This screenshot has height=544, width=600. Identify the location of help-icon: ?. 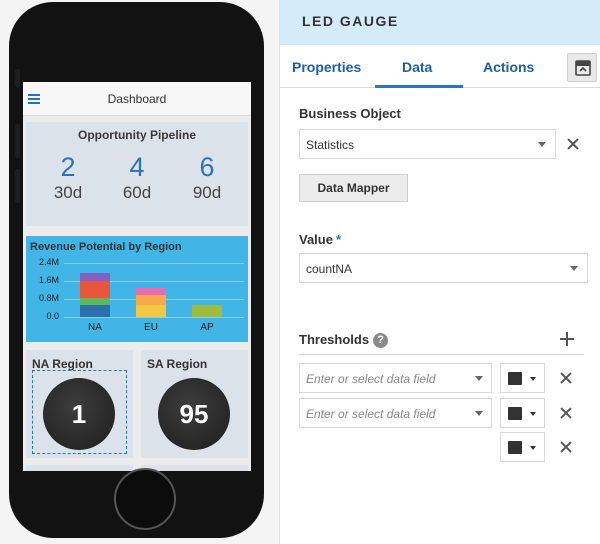
(381, 340).